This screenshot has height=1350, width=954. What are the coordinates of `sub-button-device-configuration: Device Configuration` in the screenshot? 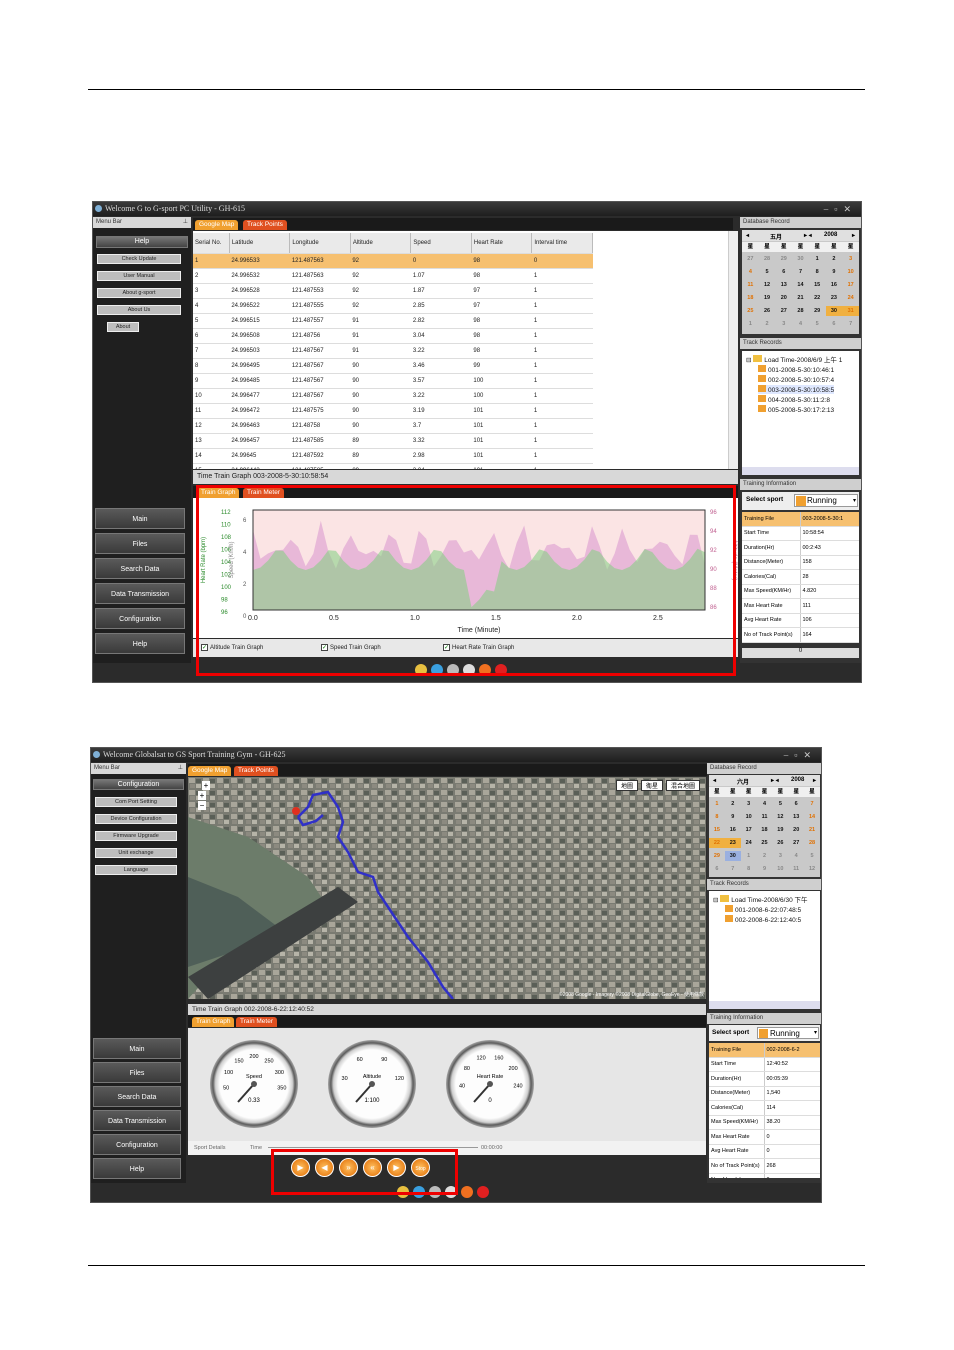 It's located at (136, 819).